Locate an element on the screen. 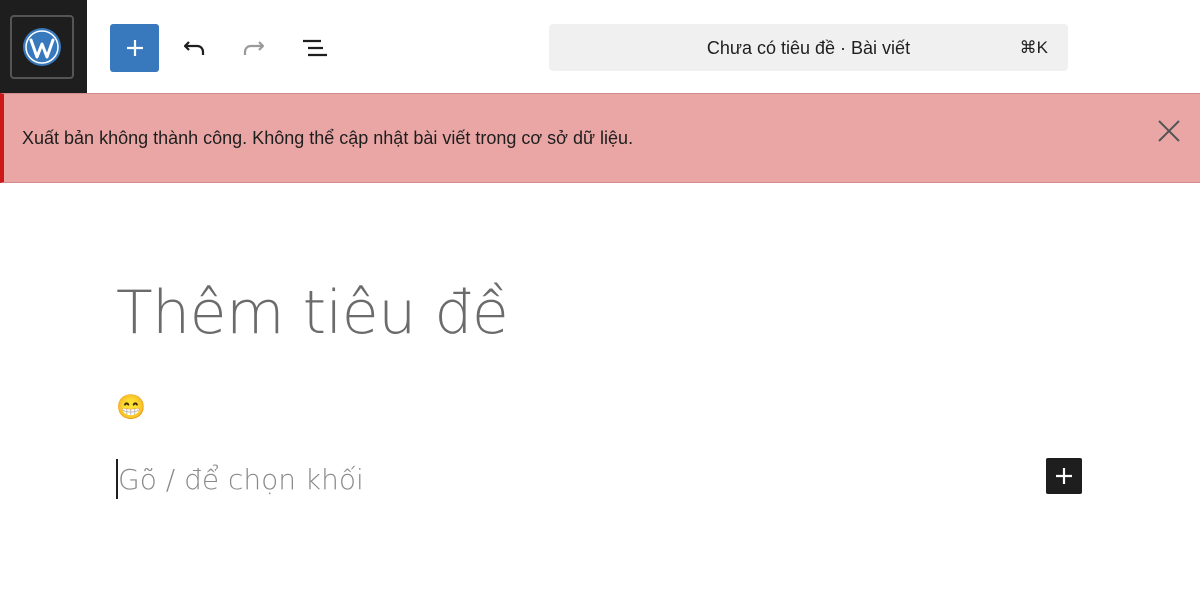  undo-button is located at coordinates (194, 48).